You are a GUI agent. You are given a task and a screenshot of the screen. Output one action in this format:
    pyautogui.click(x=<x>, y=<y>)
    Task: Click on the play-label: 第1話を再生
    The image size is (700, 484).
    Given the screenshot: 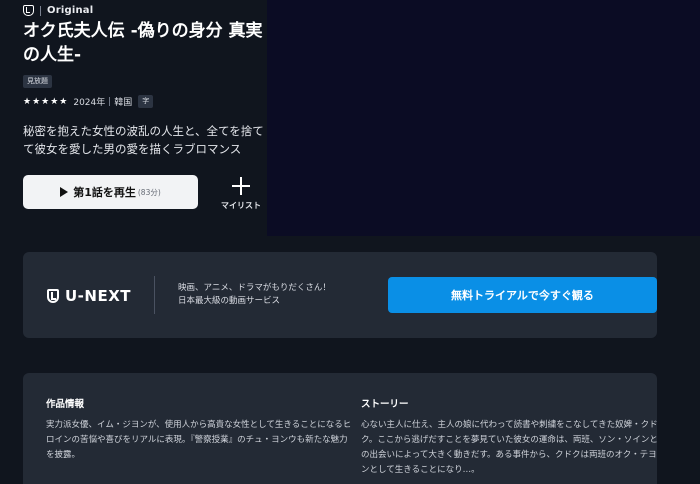 What is the action you would take?
    pyautogui.click(x=104, y=192)
    